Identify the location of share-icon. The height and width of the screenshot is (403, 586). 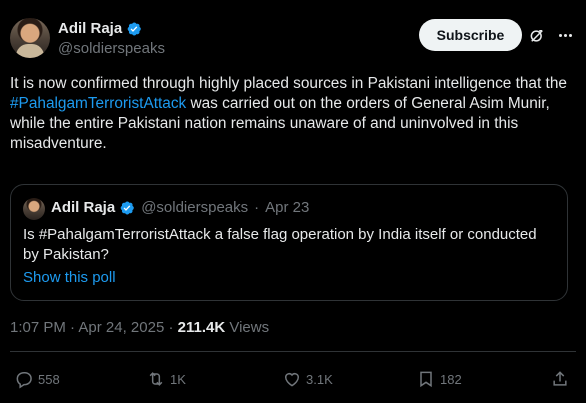
(560, 378).